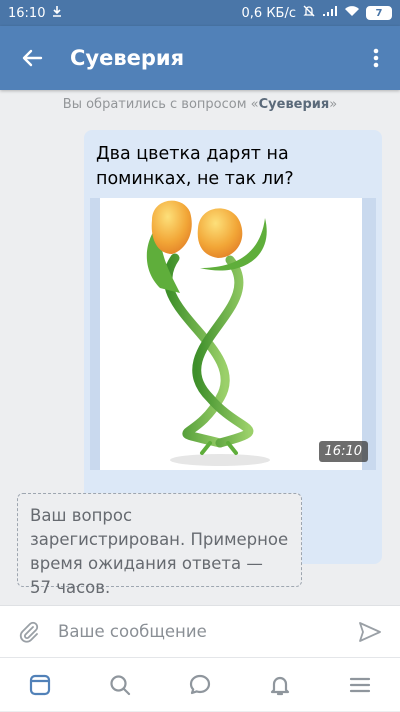 This screenshot has width=400, height=712. I want to click on attach-button, so click(29, 632).